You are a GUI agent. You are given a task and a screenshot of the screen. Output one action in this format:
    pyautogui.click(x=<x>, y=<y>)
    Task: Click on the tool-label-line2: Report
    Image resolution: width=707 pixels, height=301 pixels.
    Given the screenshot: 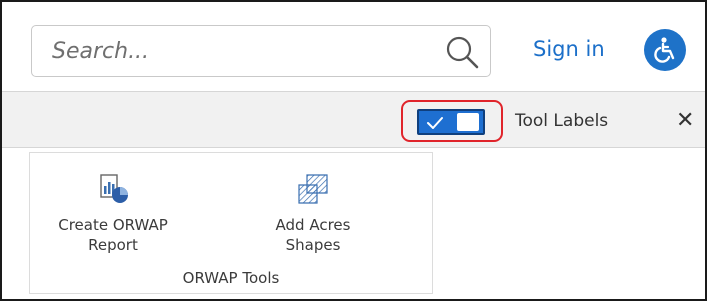 What is the action you would take?
    pyautogui.click(x=113, y=245)
    